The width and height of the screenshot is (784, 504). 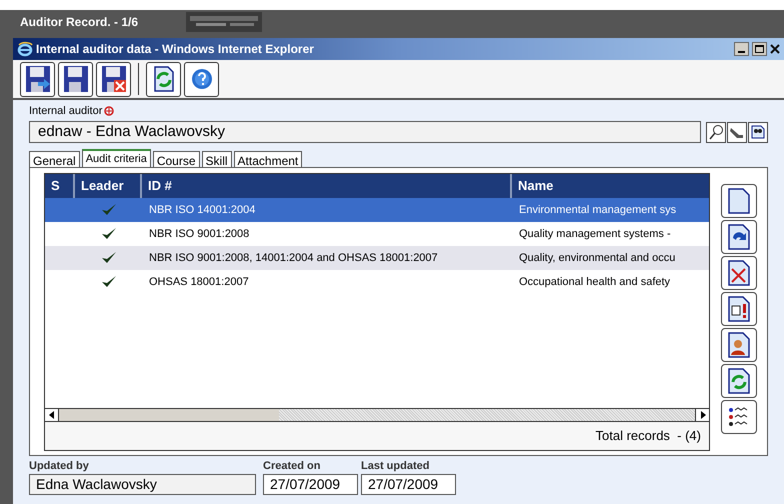 I want to click on field-label: Internal auditor, so click(x=65, y=111).